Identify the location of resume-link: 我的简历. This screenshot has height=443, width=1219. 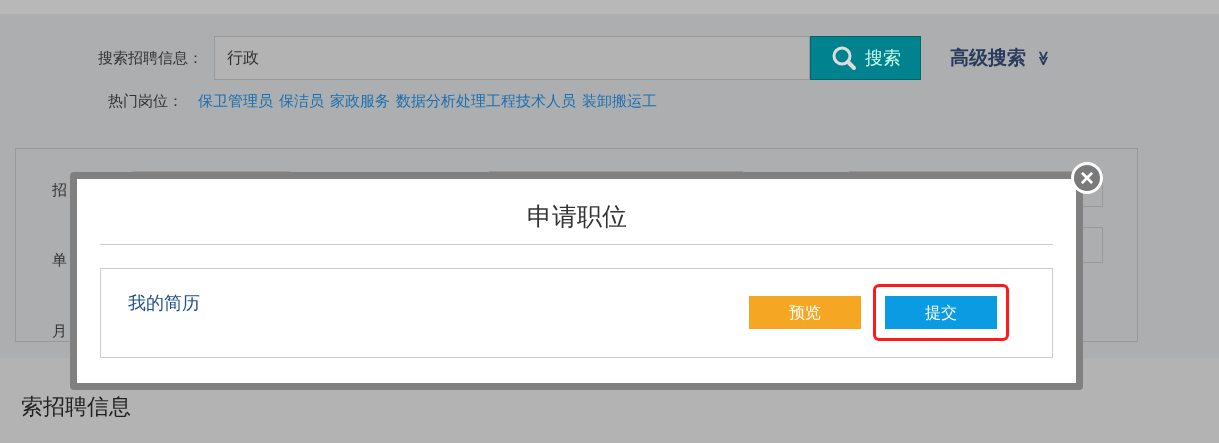
(164, 303).